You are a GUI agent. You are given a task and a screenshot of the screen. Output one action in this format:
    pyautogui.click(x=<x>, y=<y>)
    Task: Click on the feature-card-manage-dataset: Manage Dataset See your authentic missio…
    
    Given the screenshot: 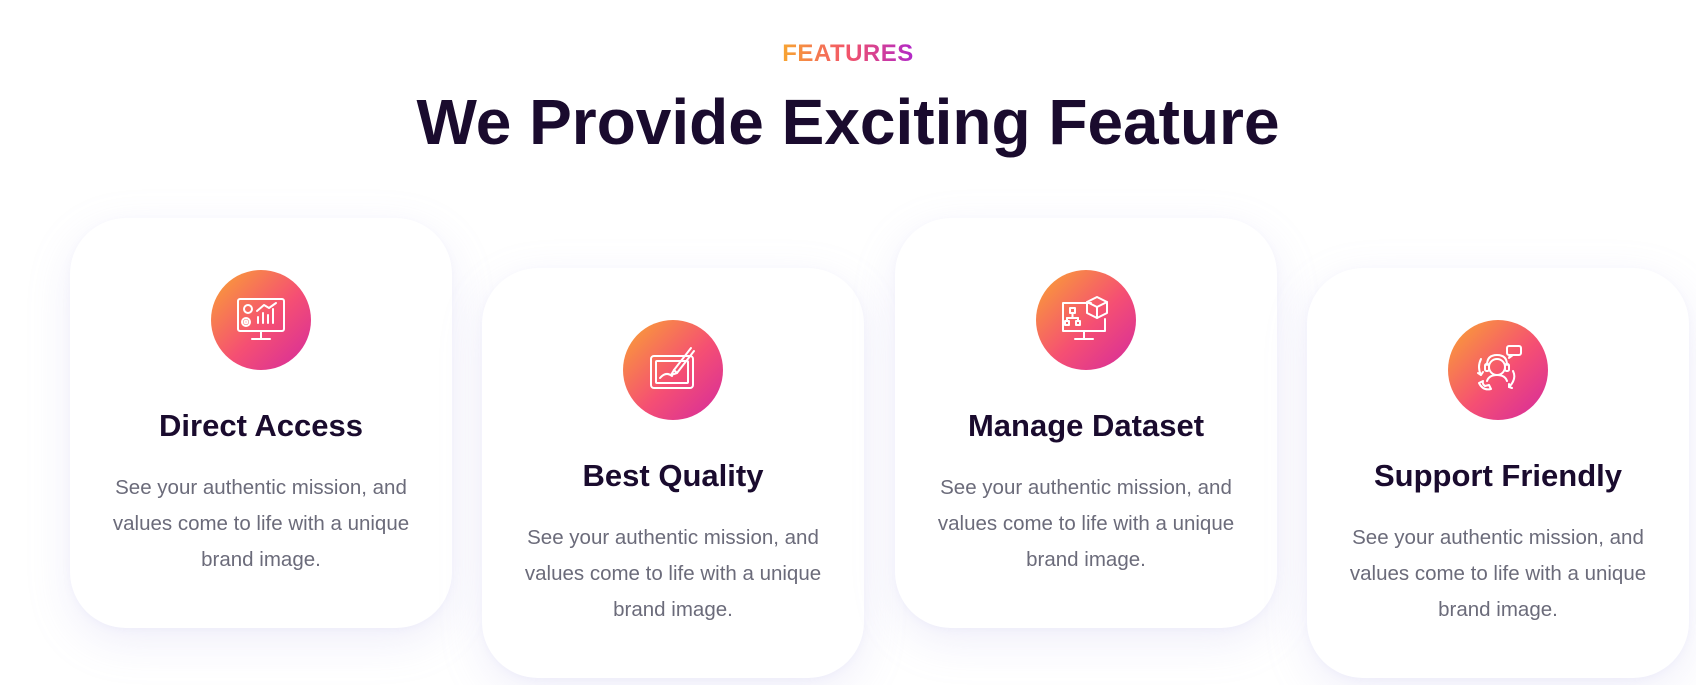 What is the action you would take?
    pyautogui.click(x=1086, y=423)
    